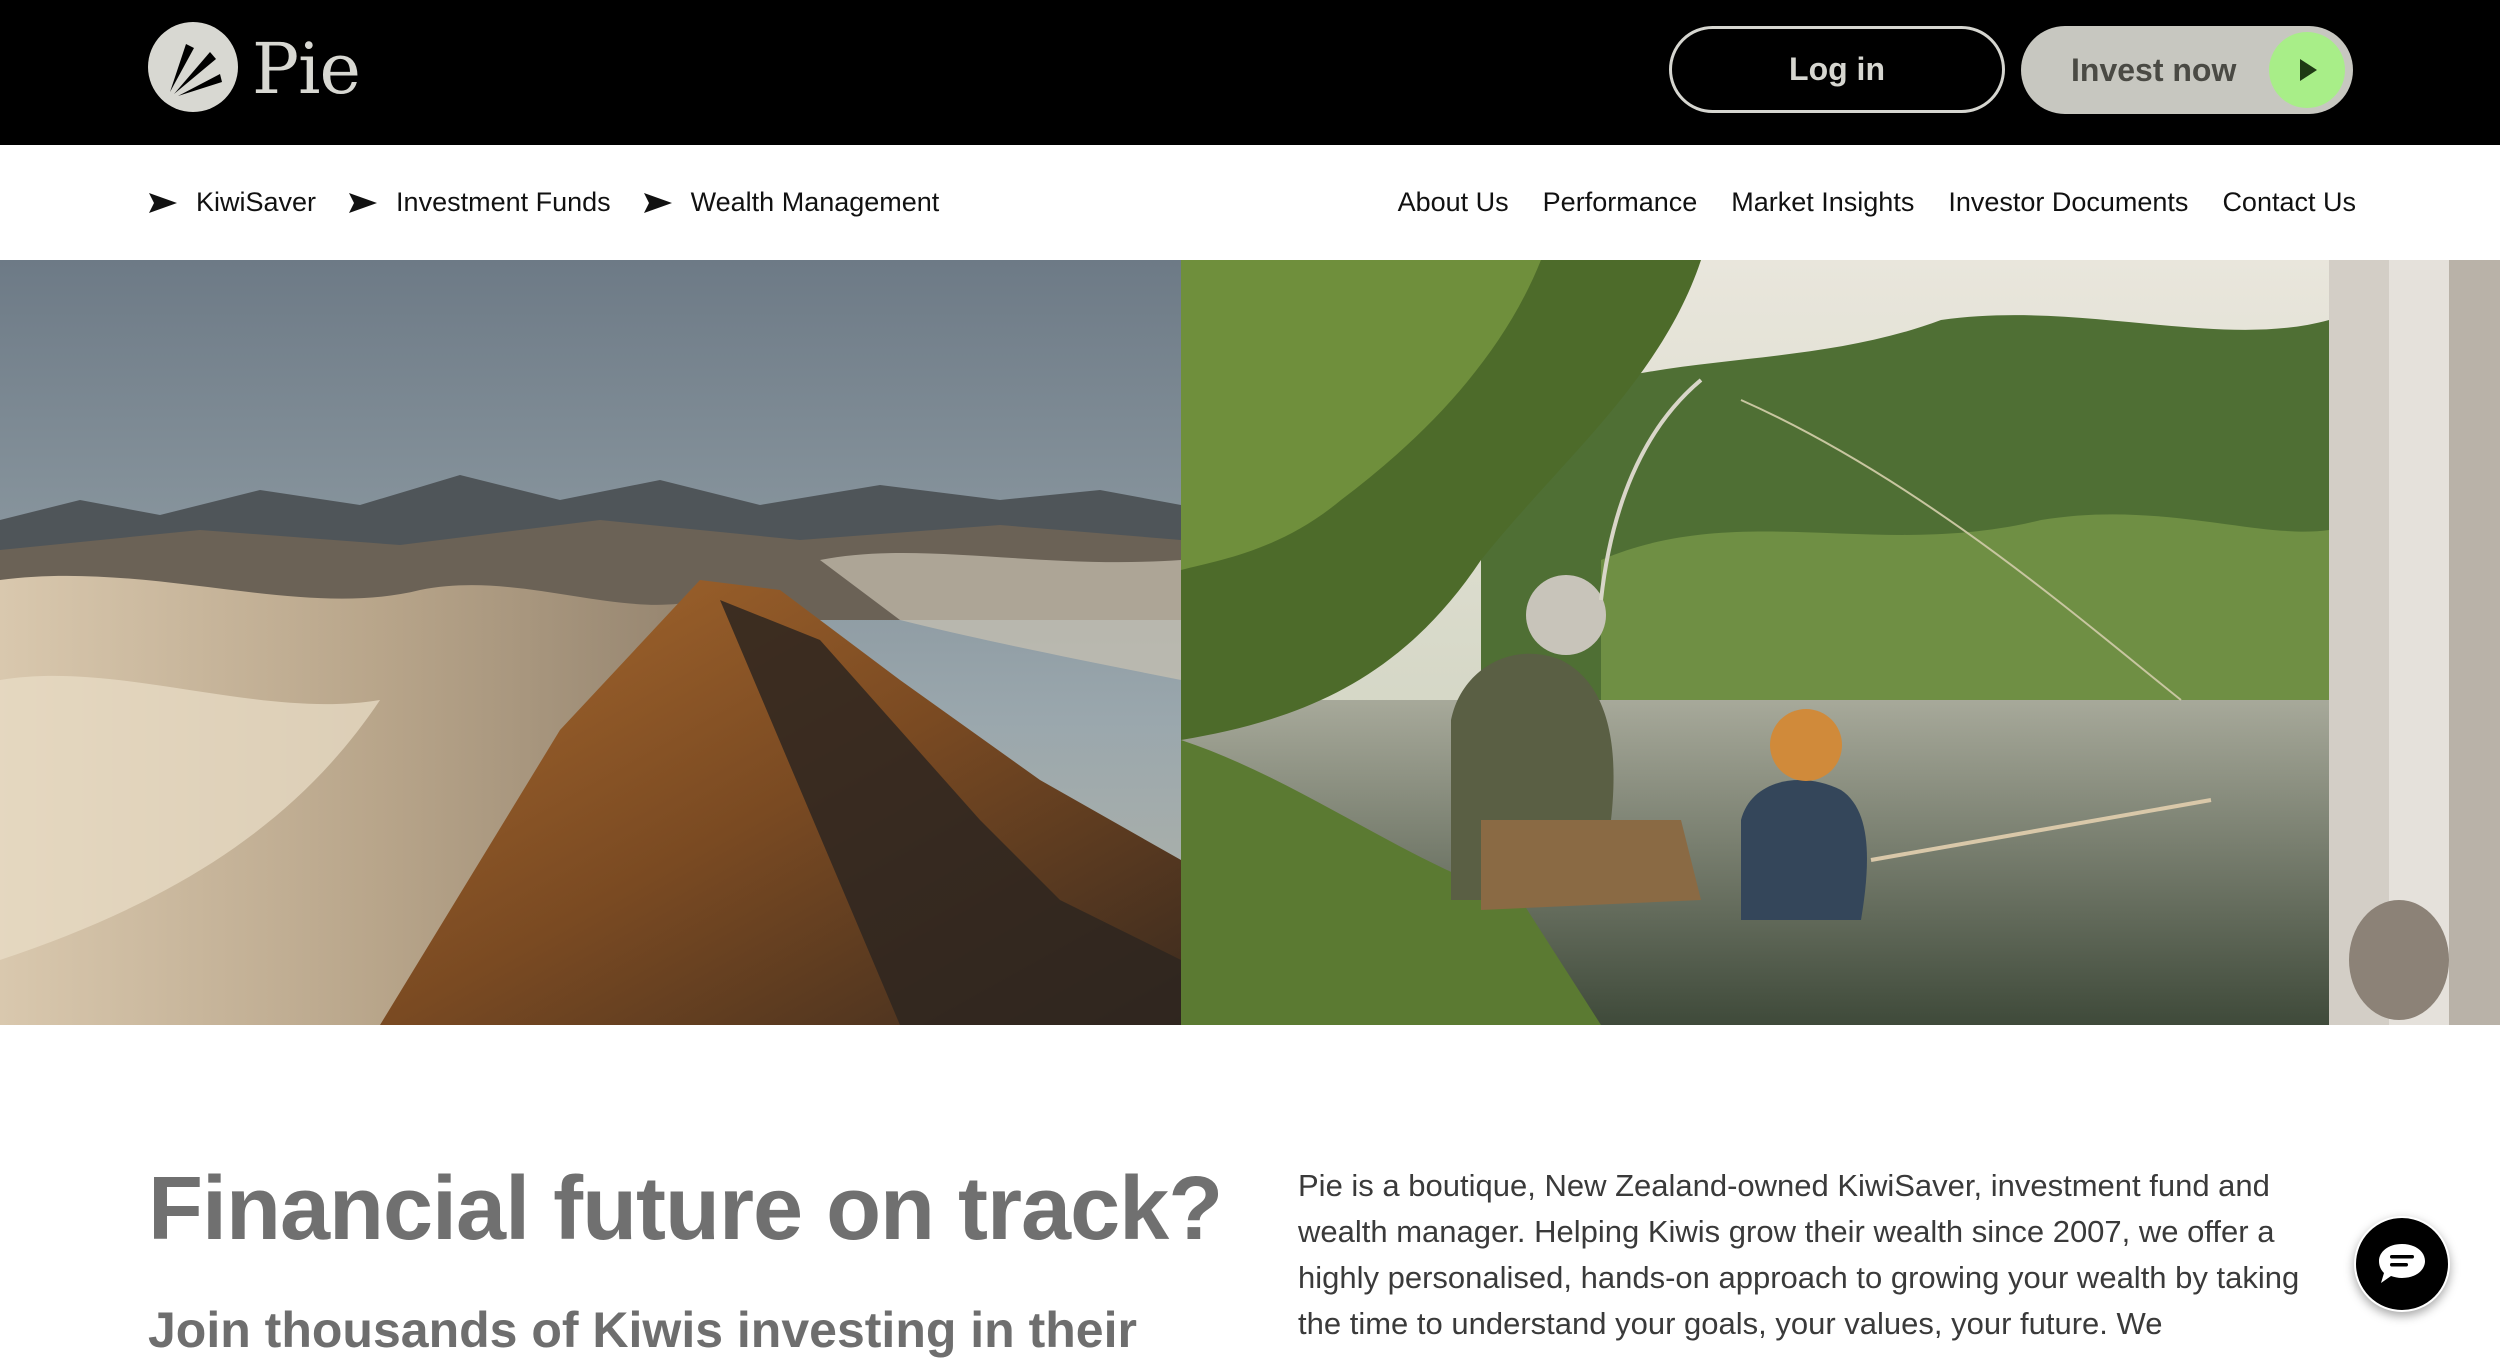  Describe the element at coordinates (685, 1209) in the screenshot. I see `page-headline: Financial future on track?` at that location.